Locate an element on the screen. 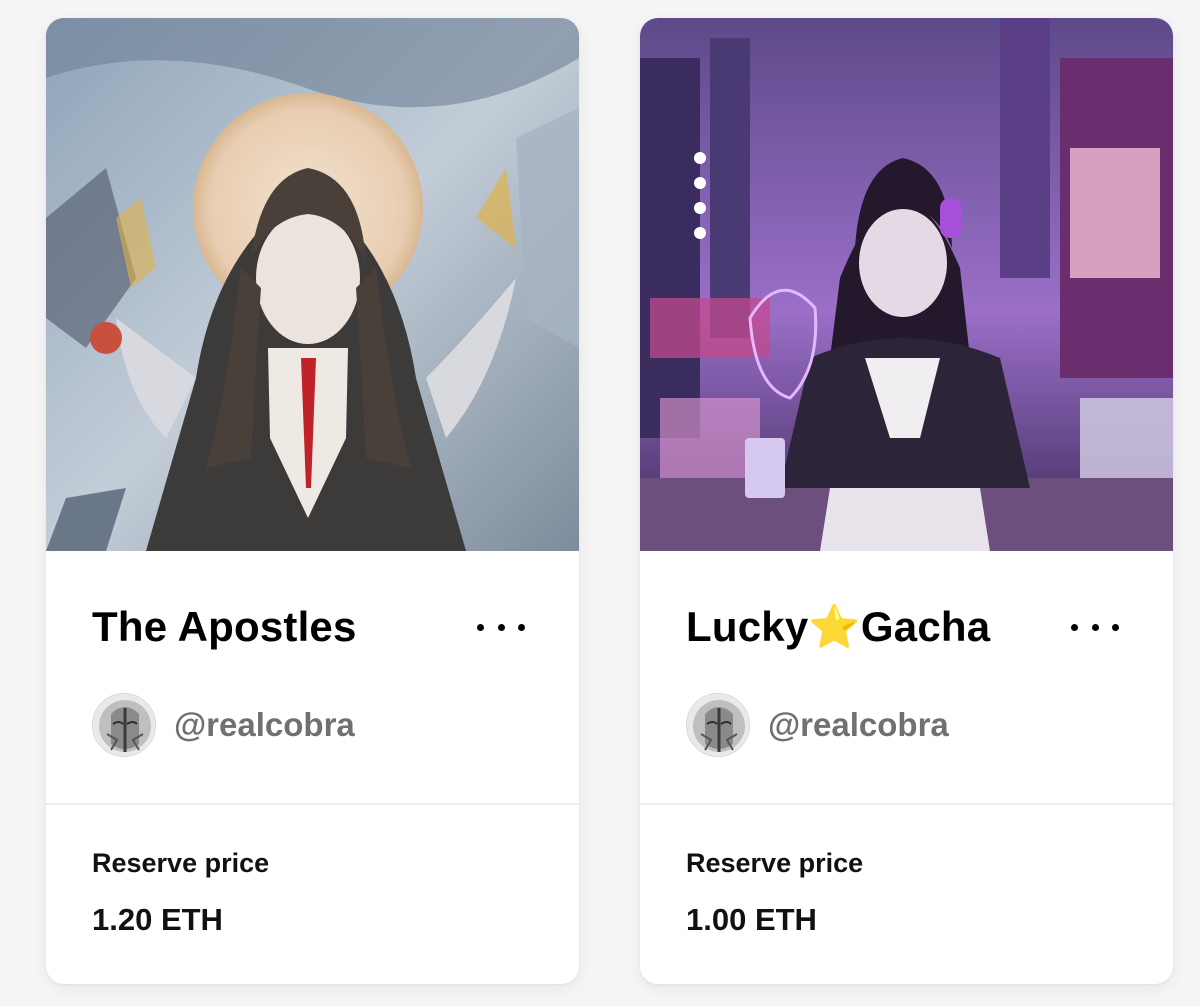 The height and width of the screenshot is (1006, 1200). title-part: Gacha is located at coordinates (925, 626).